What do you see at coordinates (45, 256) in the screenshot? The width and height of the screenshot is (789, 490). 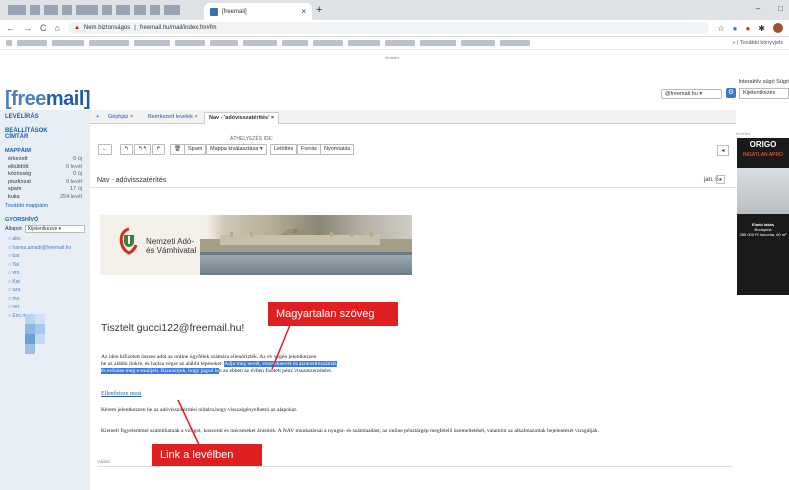 I see `contact-item: ○ bar` at bounding box center [45, 256].